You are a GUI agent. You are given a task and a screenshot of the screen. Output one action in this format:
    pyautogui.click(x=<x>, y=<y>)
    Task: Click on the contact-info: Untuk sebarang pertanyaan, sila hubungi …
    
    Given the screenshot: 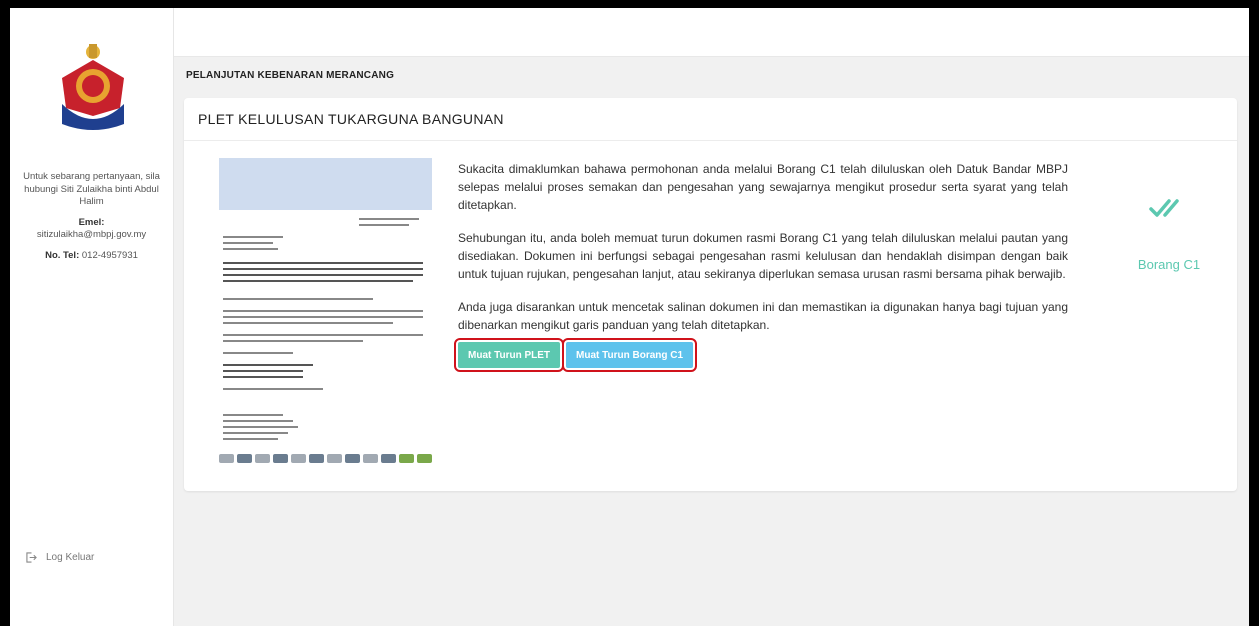 What is the action you would take?
    pyautogui.click(x=91, y=216)
    